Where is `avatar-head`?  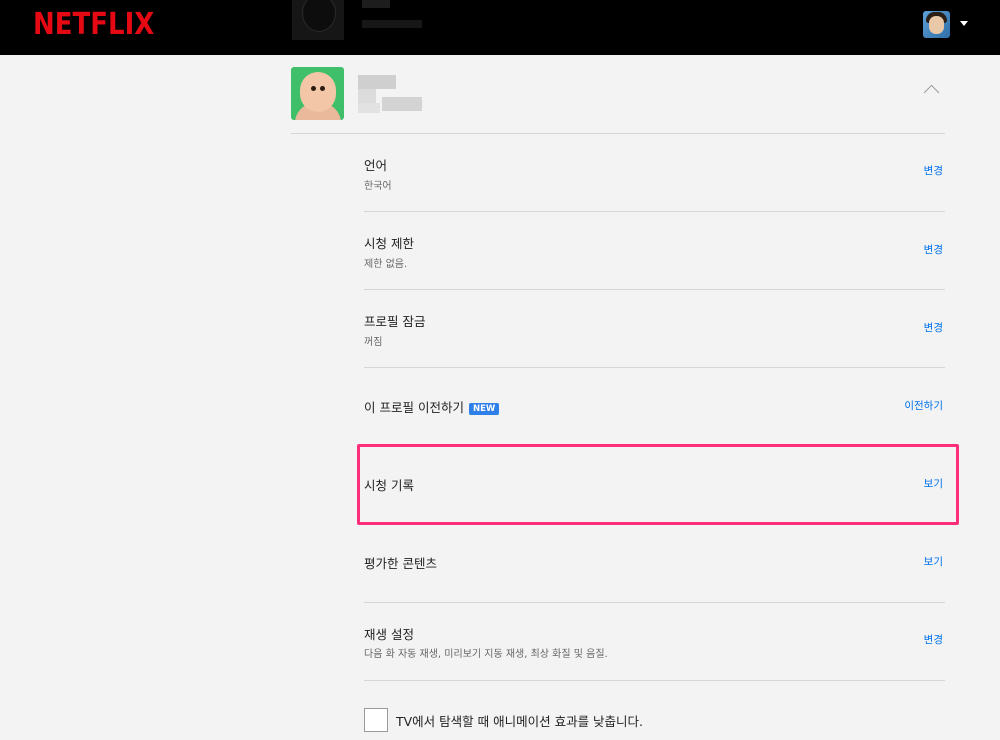
avatar-head is located at coordinates (318, 92).